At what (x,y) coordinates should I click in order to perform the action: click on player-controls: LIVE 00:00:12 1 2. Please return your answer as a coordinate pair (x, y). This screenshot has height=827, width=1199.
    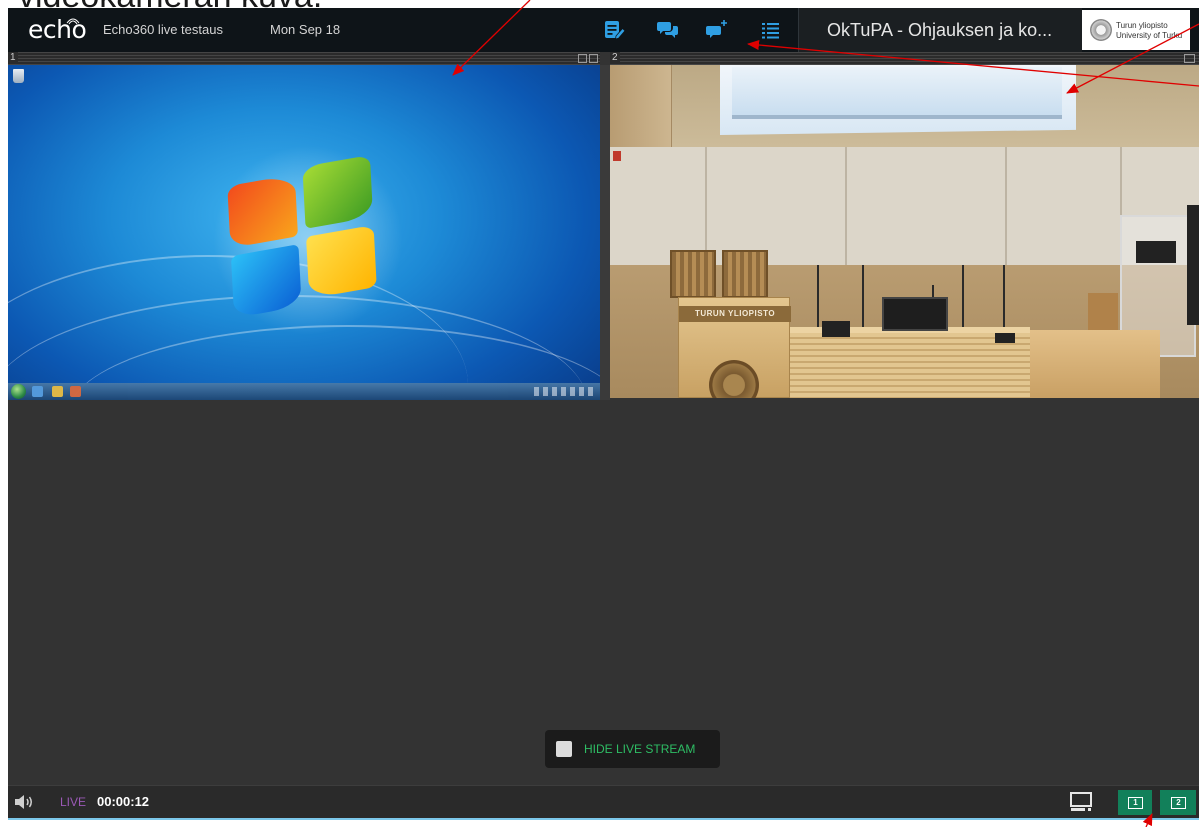
    Looking at the image, I should click on (603, 801).